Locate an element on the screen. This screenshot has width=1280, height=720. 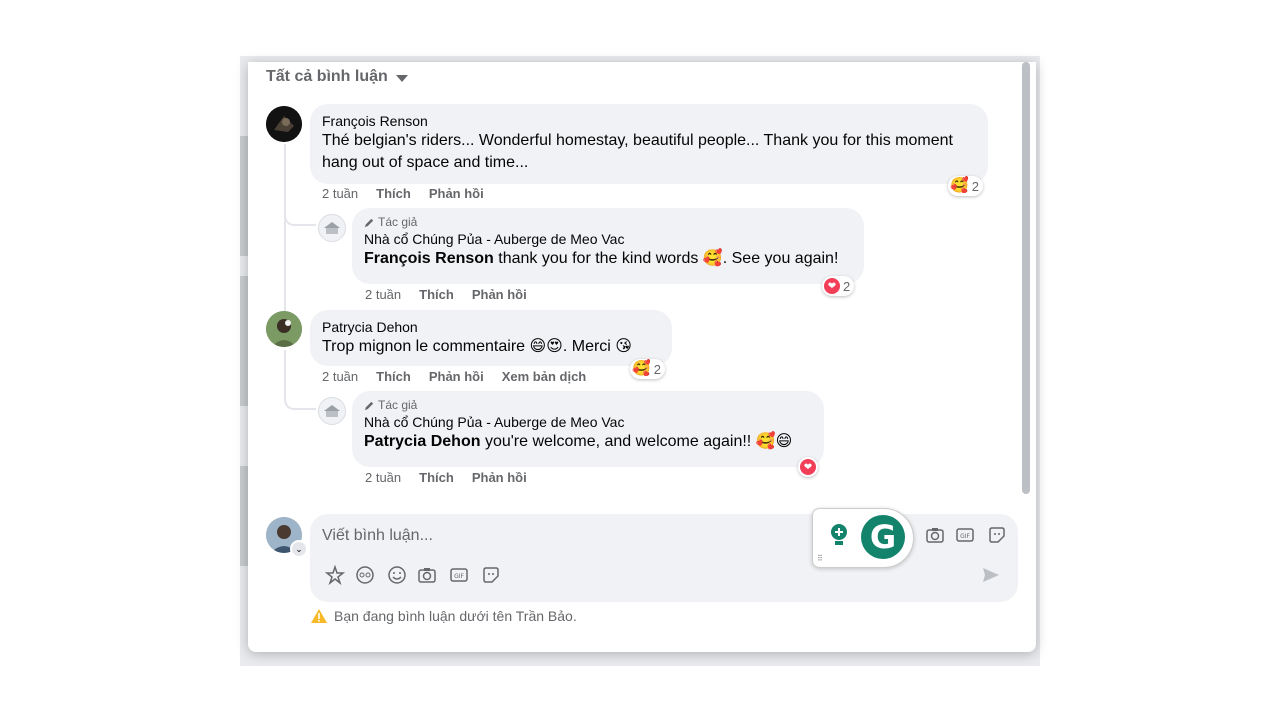
avatar-sticker-icon is located at coordinates (335, 575).